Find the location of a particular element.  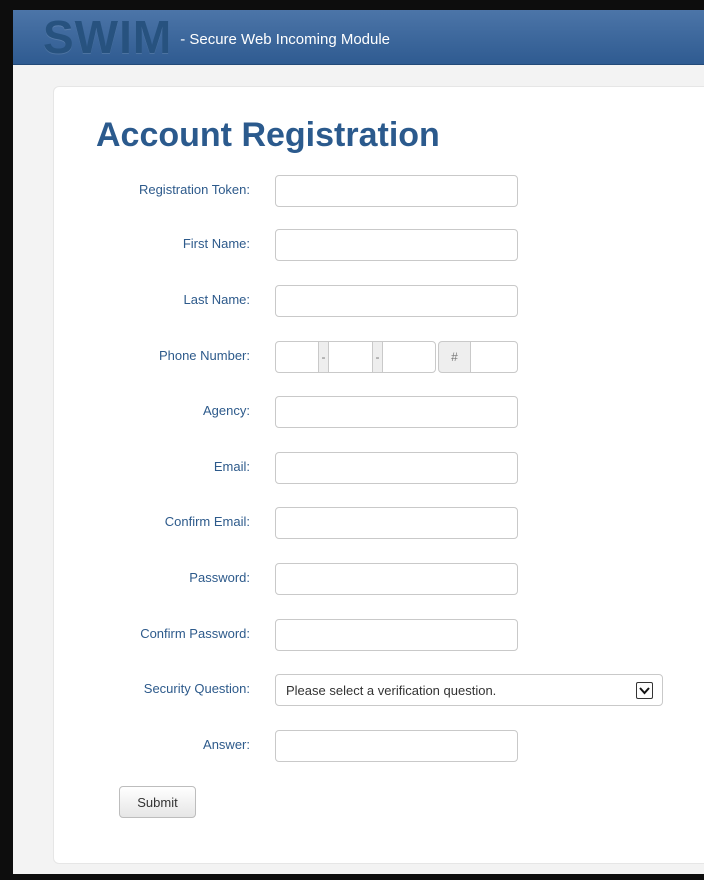

first-name-label: First Name: is located at coordinates (216, 243).